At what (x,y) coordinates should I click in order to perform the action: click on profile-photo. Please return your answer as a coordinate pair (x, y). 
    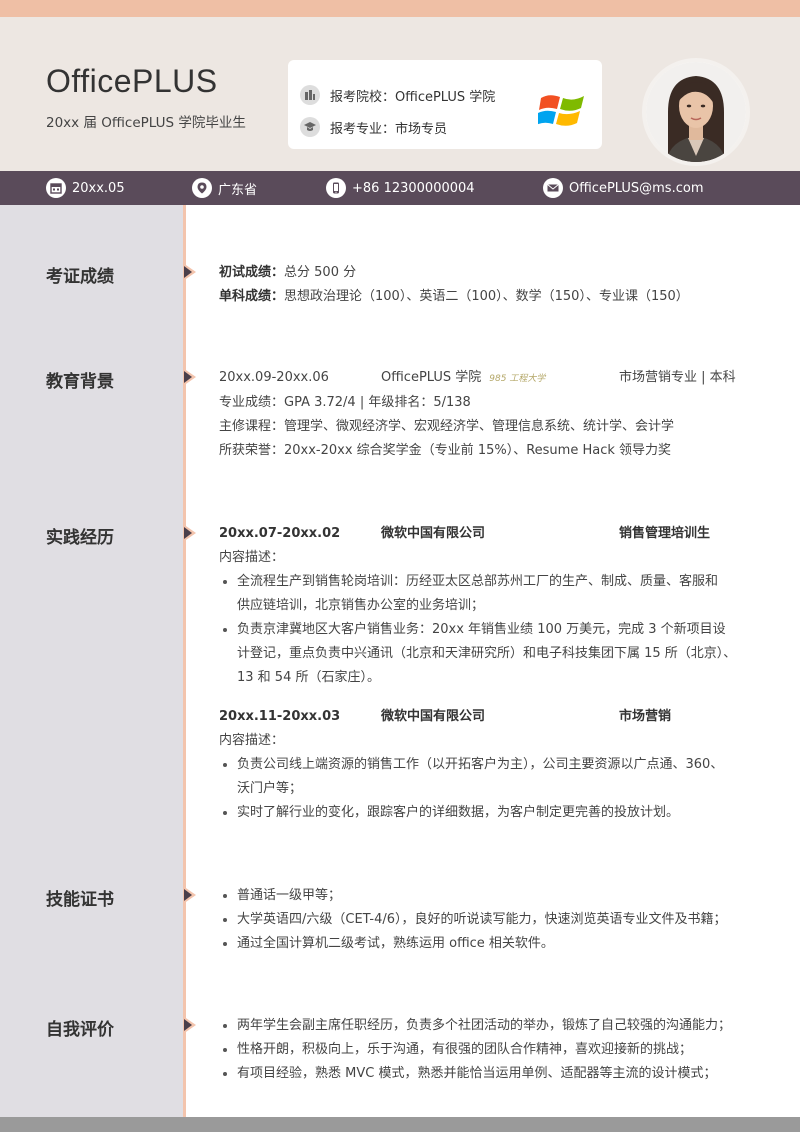
    Looking at the image, I should click on (696, 112).